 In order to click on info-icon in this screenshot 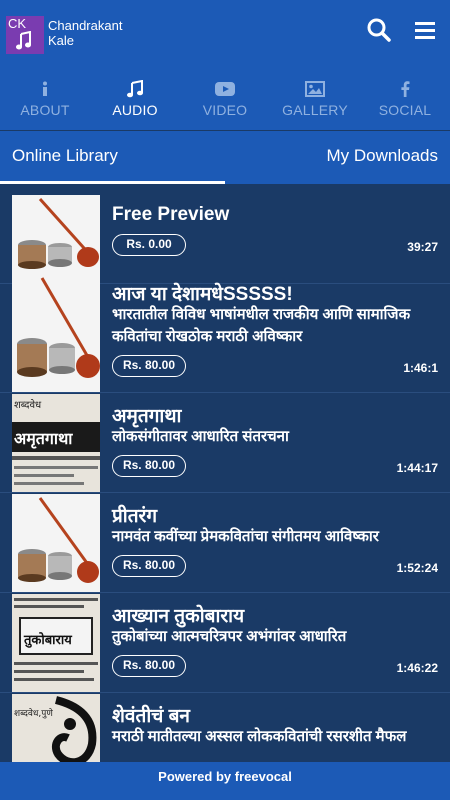, I will do `click(45, 89)`.